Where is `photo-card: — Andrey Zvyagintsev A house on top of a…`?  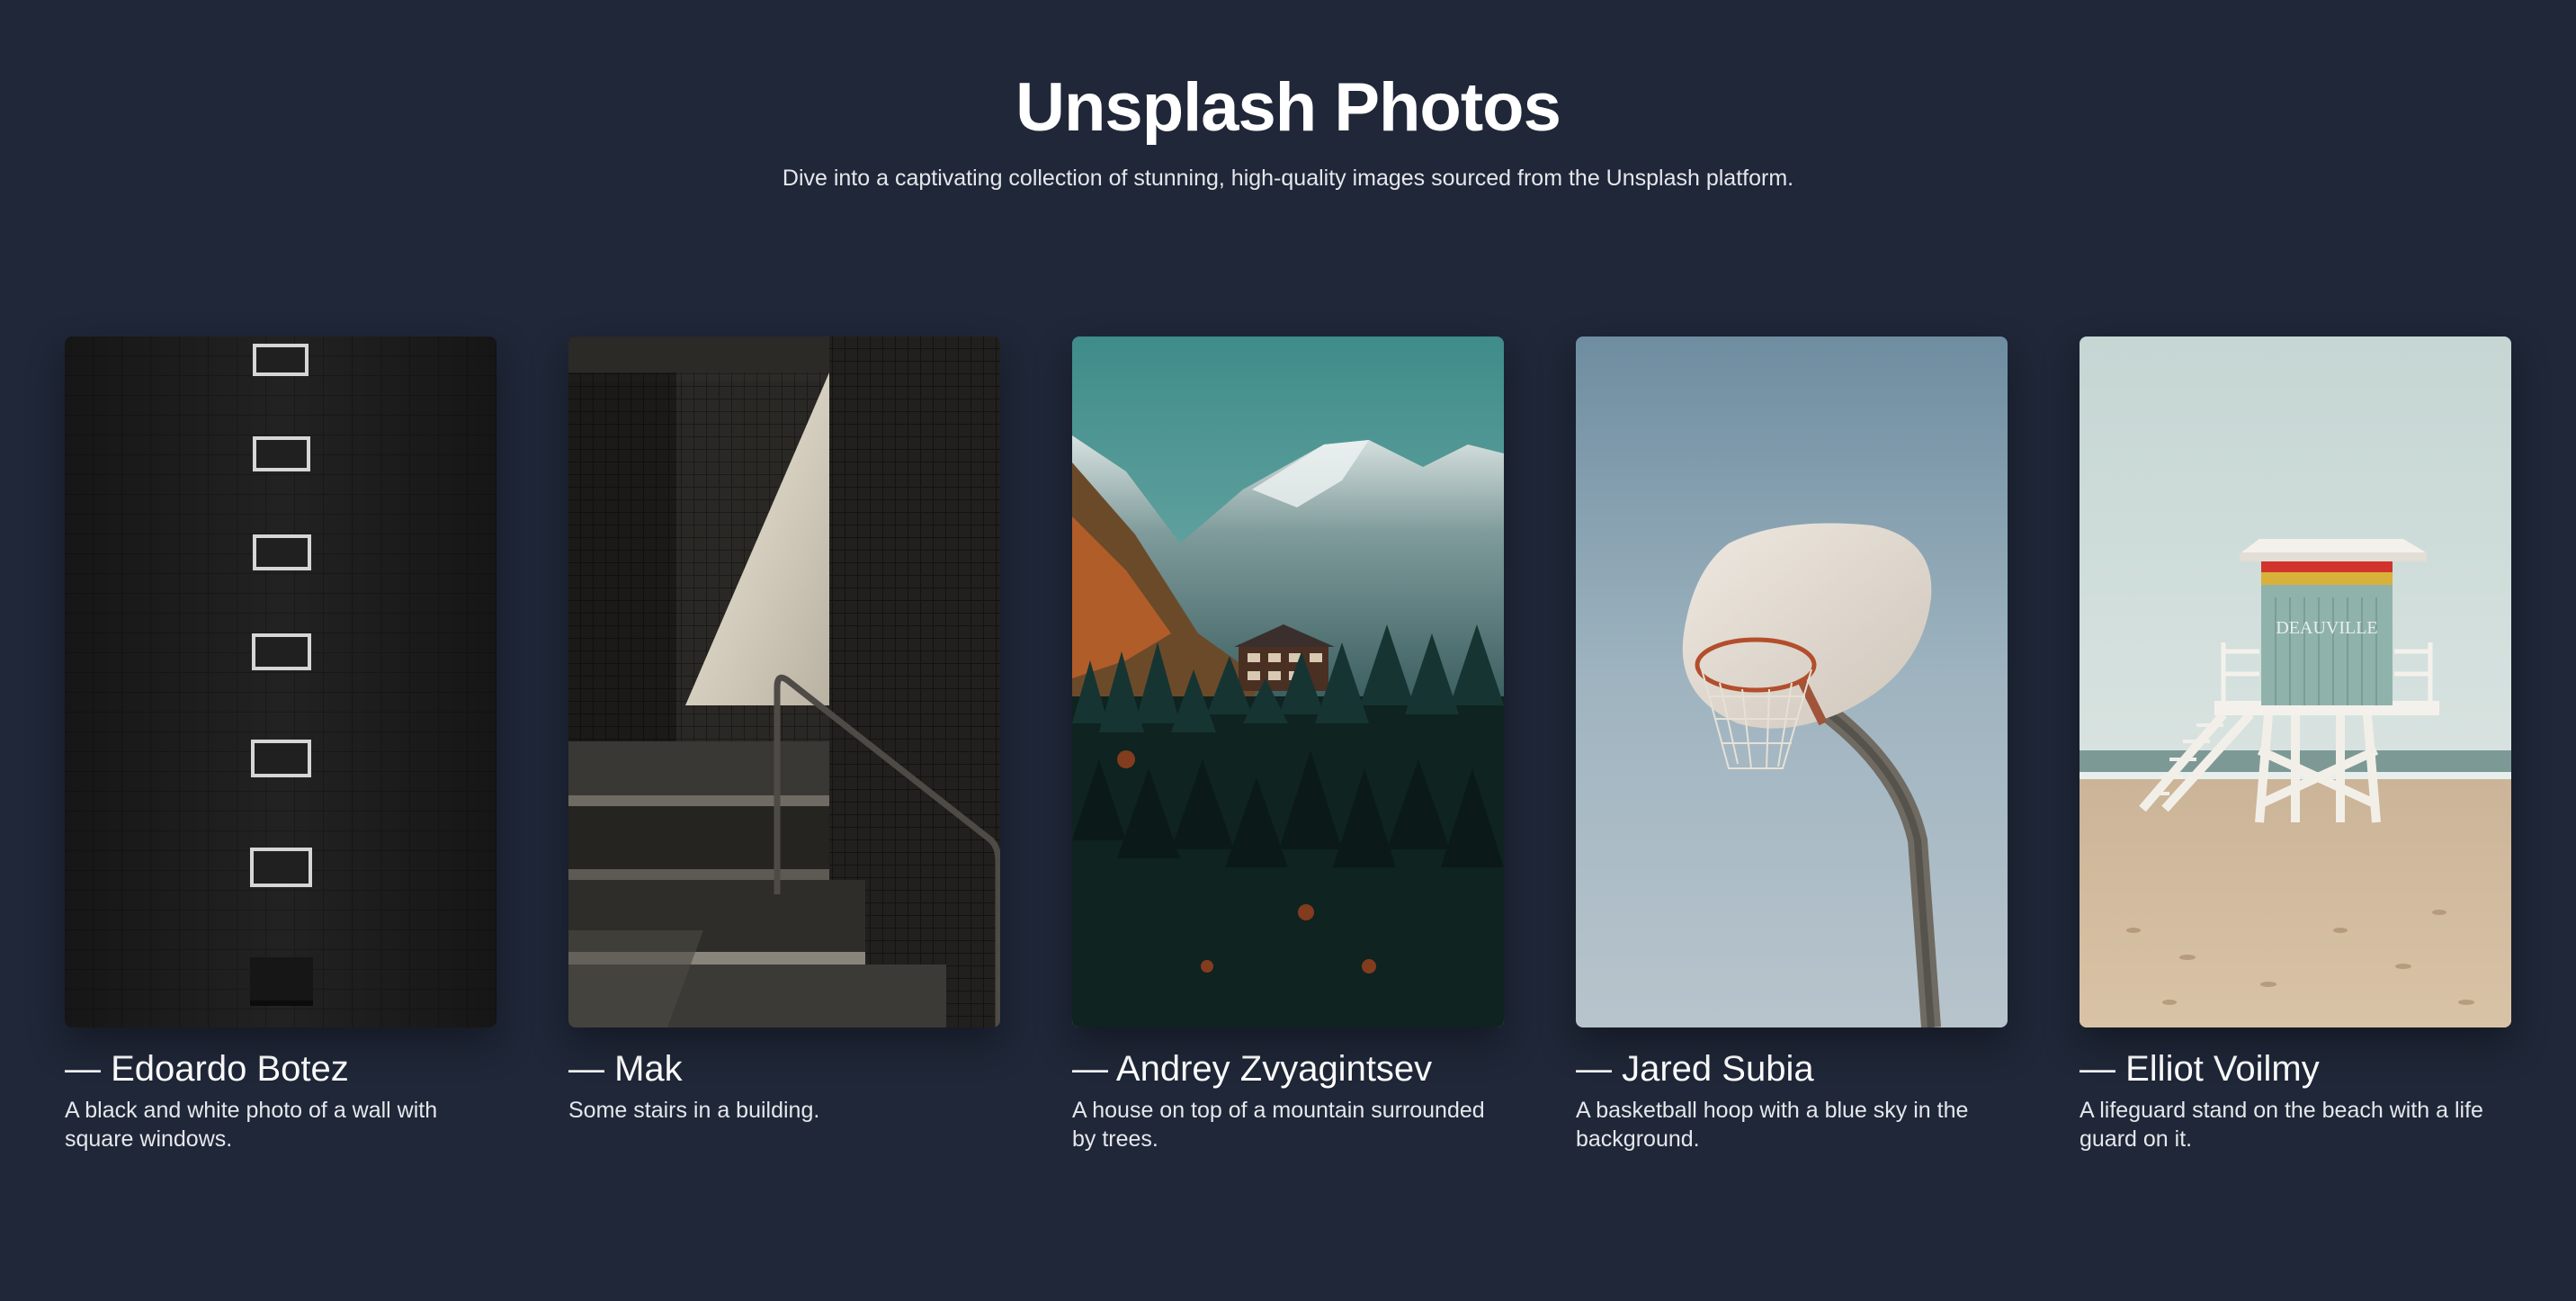
photo-card: — Andrey Zvyagintsev A house on top of a… is located at coordinates (1288, 744).